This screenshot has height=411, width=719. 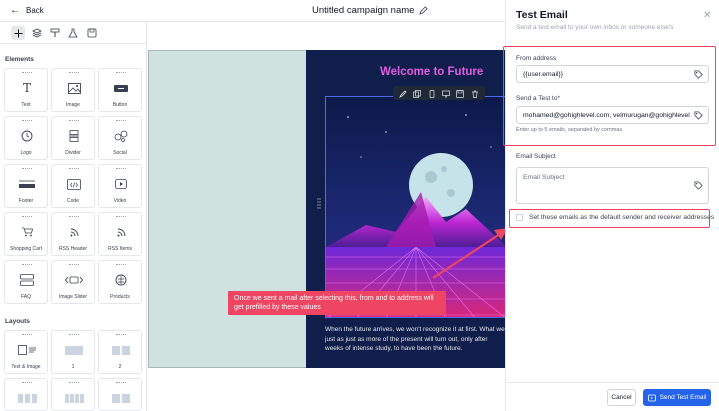 What do you see at coordinates (446, 93) in the screenshot?
I see `desktop-icon` at bounding box center [446, 93].